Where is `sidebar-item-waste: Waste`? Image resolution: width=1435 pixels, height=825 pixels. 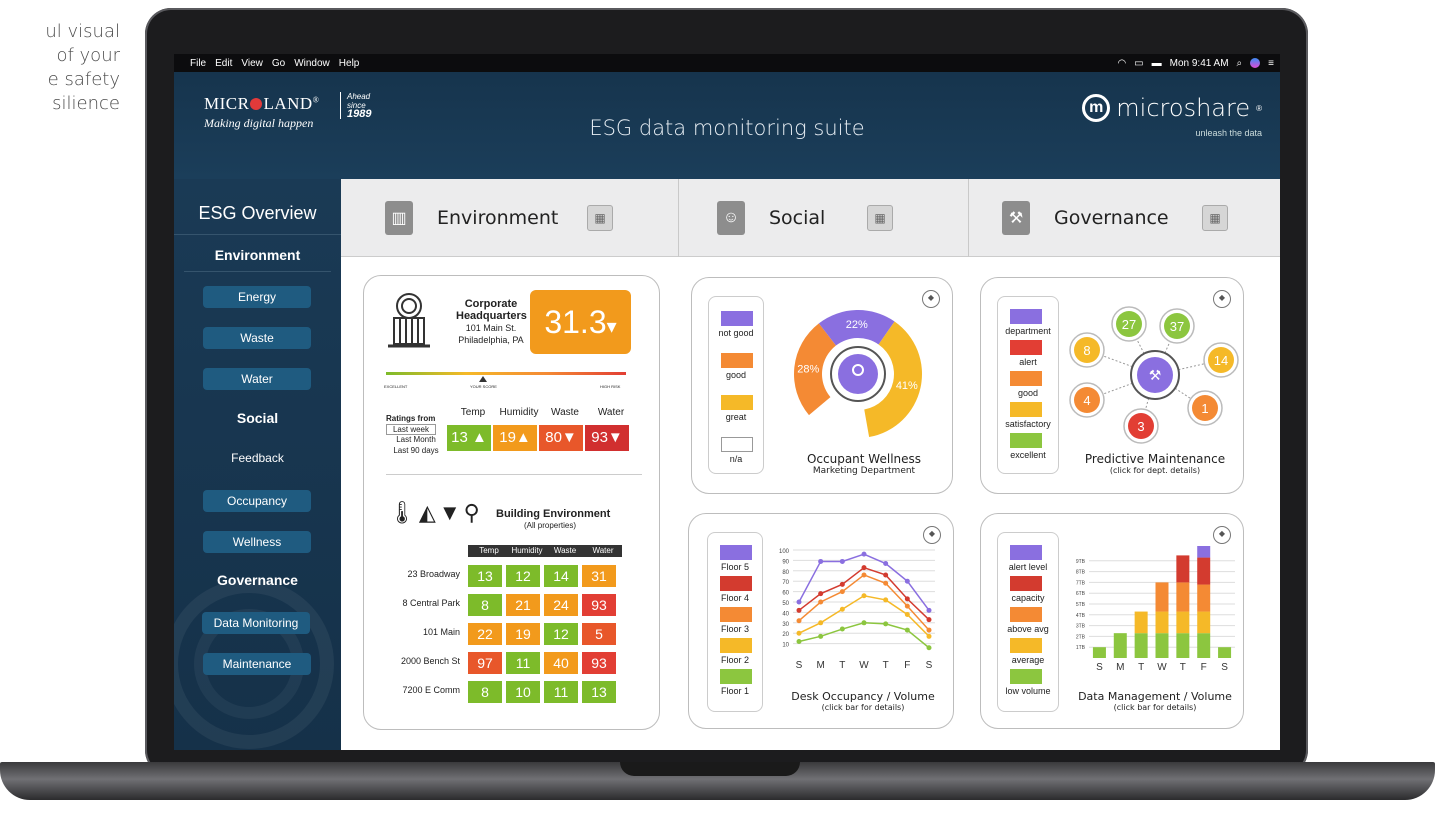 sidebar-item-waste: Waste is located at coordinates (257, 338).